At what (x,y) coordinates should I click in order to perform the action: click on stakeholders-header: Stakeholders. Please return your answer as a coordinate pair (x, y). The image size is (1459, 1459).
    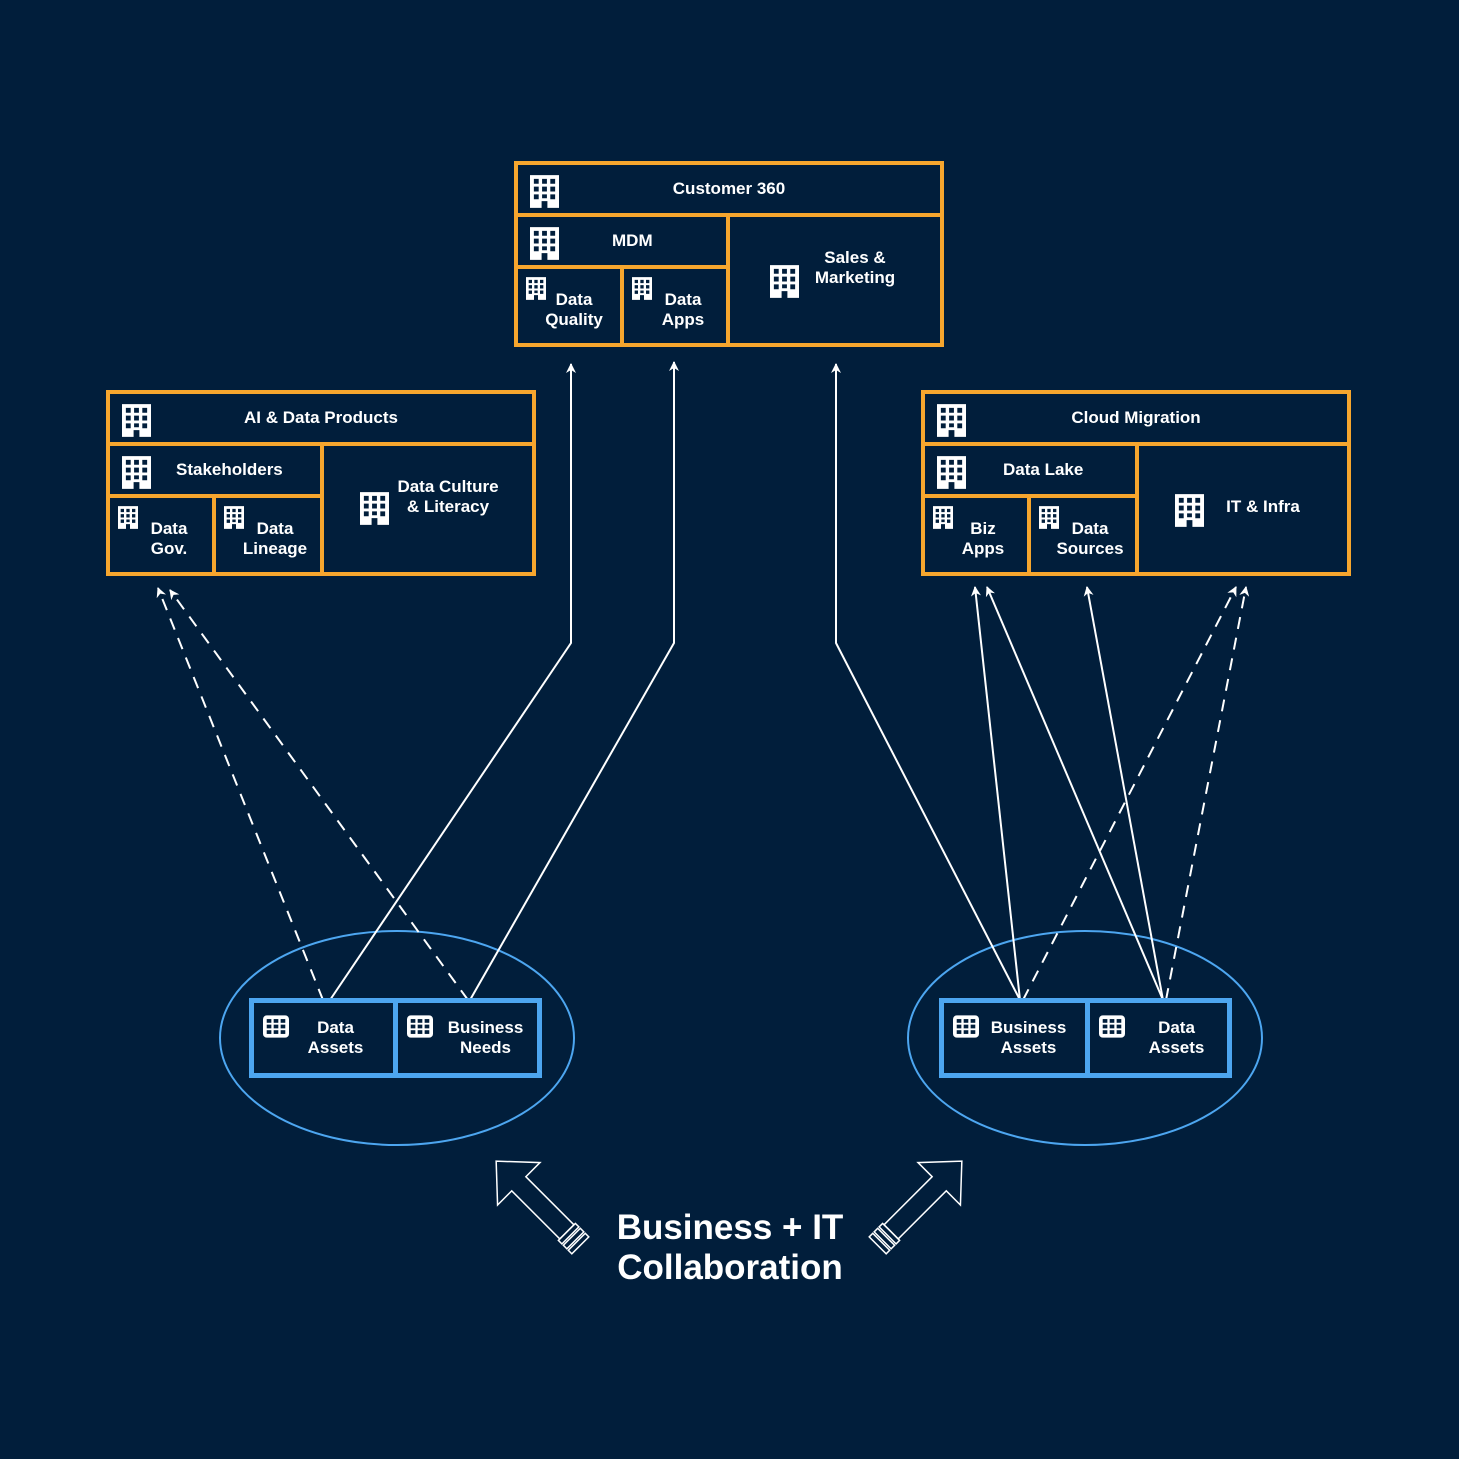
    Looking at the image, I should click on (215, 470).